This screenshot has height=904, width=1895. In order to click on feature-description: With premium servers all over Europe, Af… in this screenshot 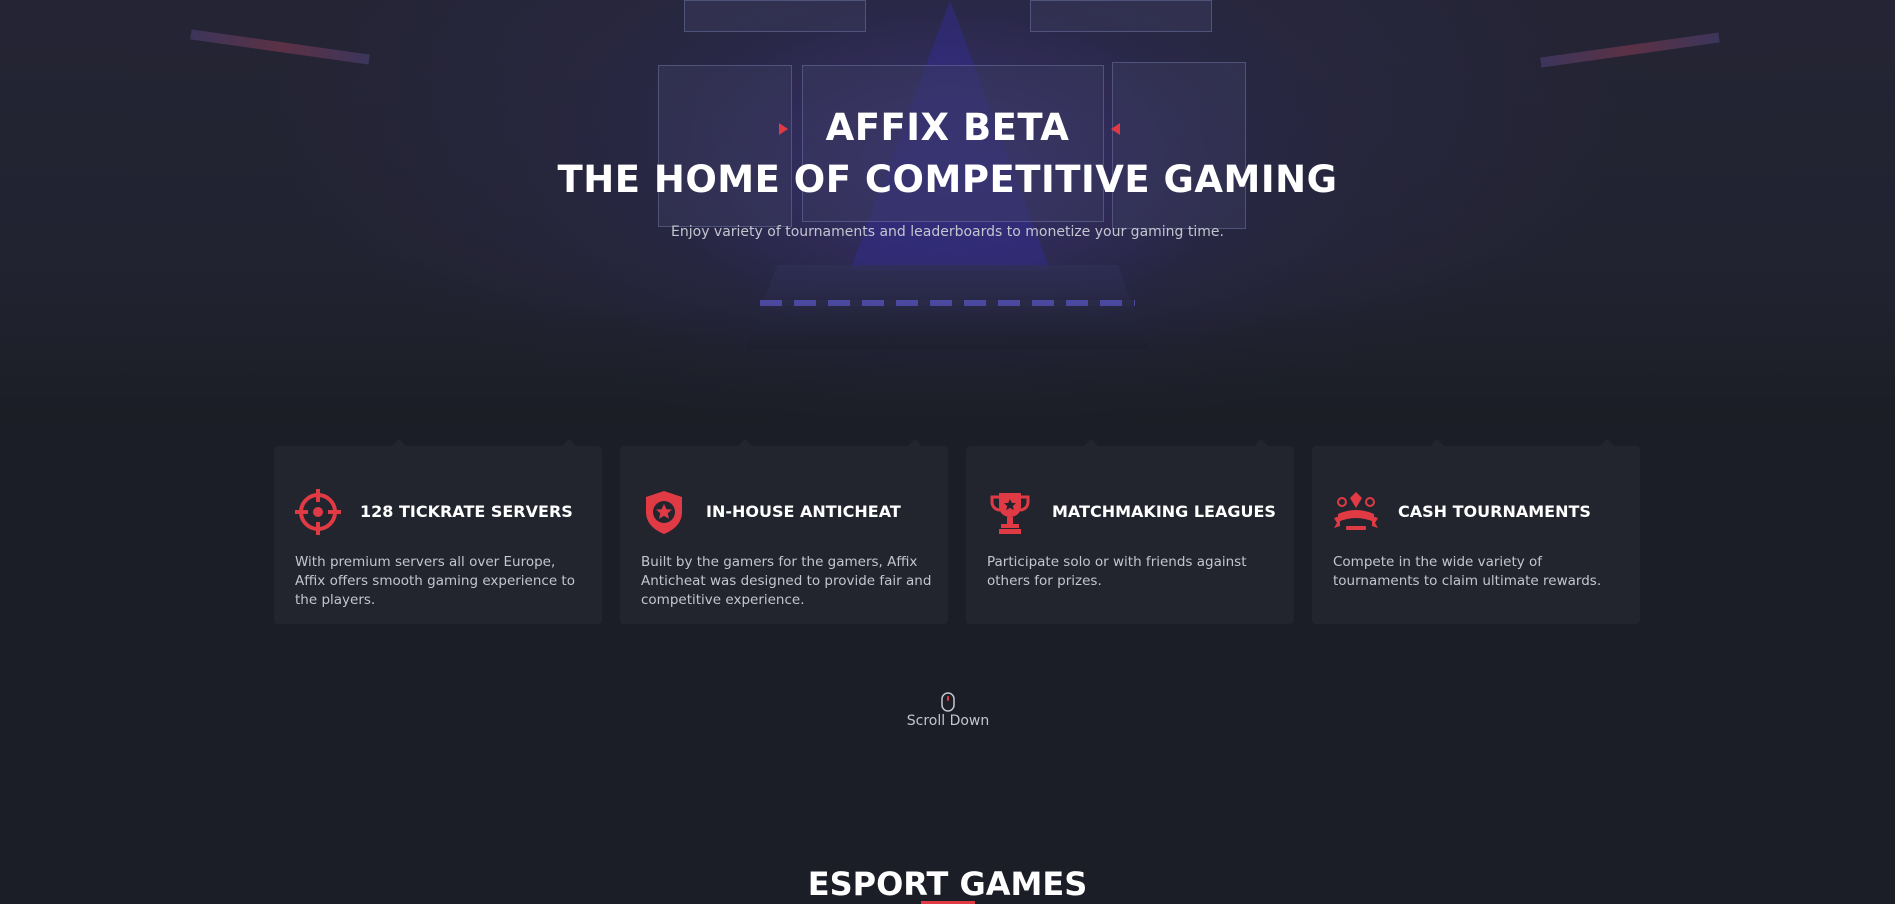, I will do `click(435, 581)`.